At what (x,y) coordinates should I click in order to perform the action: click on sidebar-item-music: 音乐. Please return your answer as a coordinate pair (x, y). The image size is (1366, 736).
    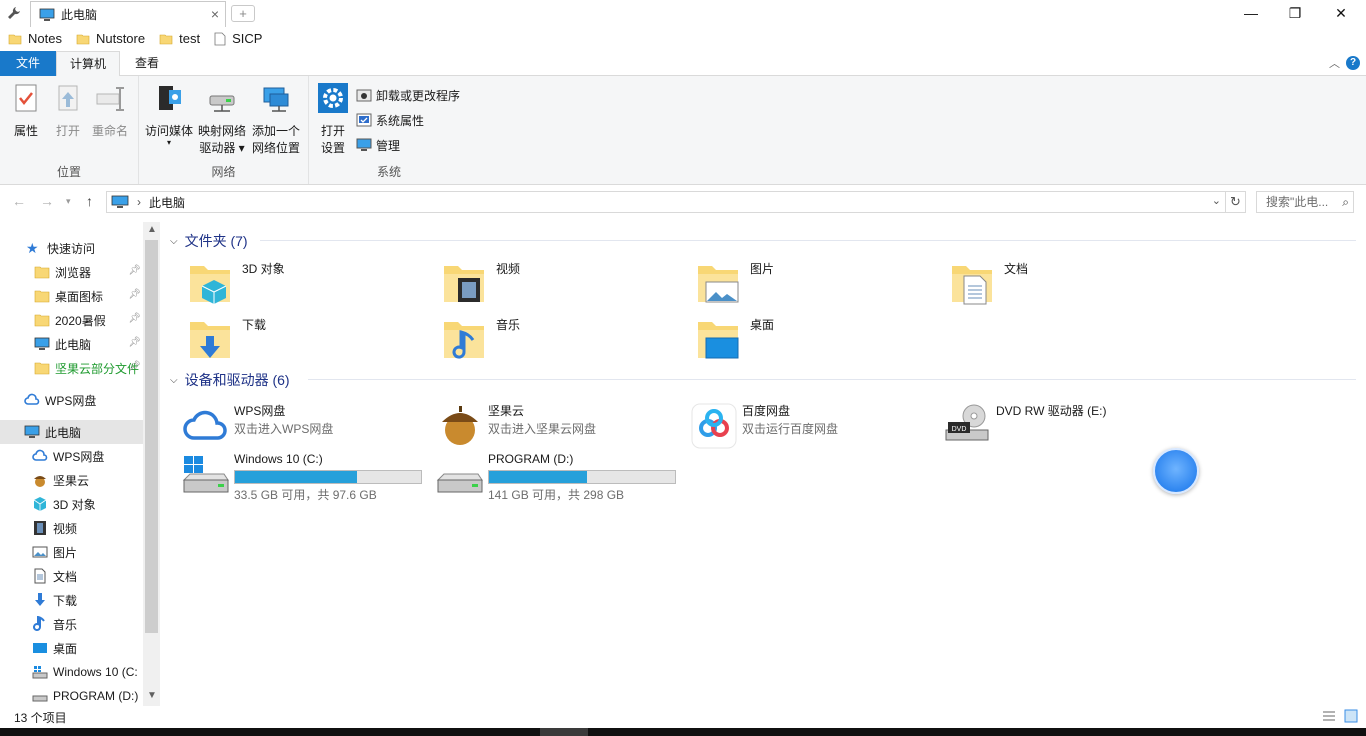
    Looking at the image, I should click on (71, 624).